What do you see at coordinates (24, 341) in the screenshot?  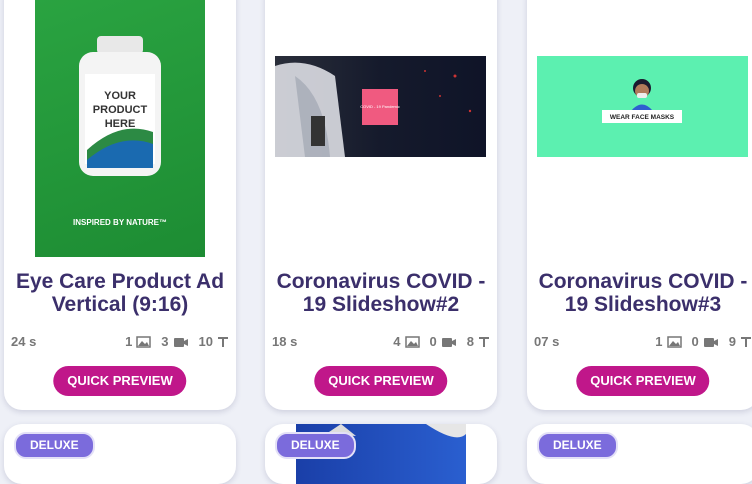 I see `duration: 24 s` at bounding box center [24, 341].